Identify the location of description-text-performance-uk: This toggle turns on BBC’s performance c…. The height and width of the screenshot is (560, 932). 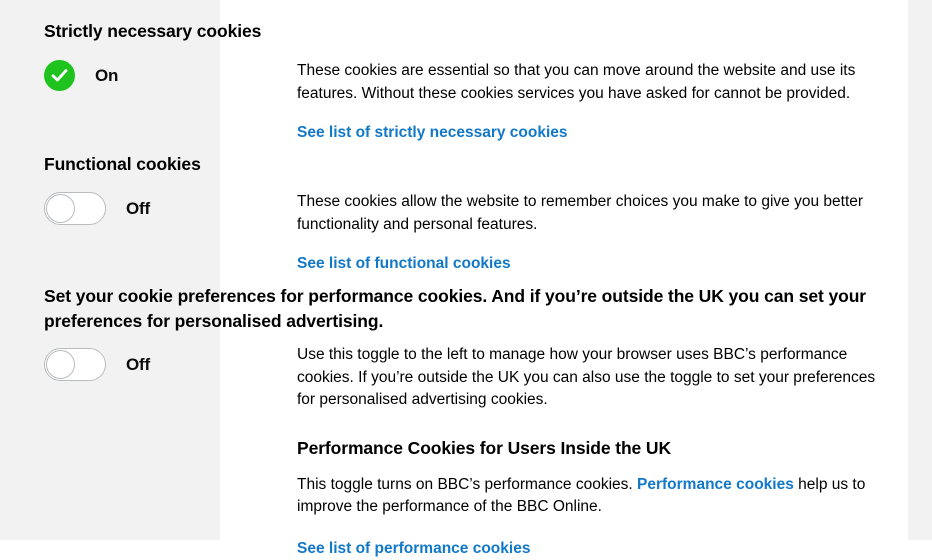
(583, 496).